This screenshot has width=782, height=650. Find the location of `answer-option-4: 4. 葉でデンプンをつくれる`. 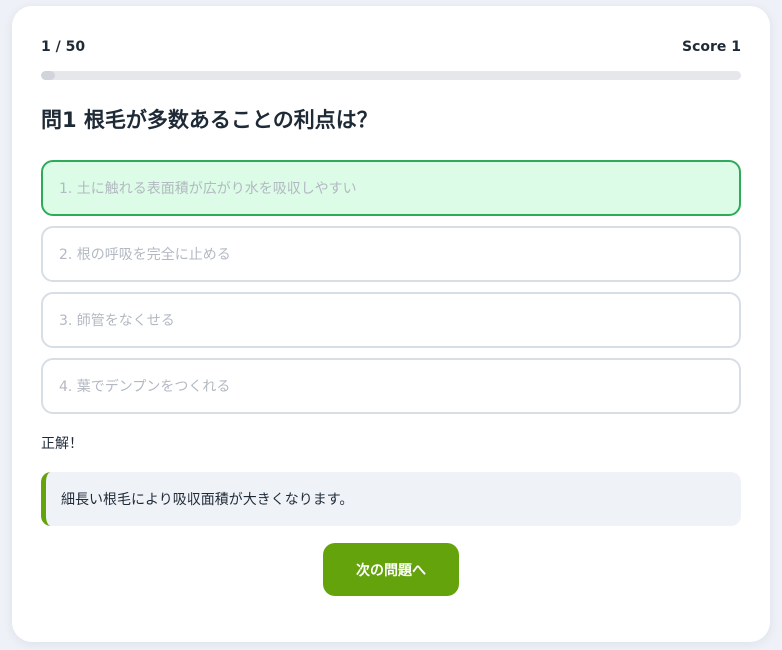

answer-option-4: 4. 葉でデンプンをつくれる is located at coordinates (391, 386).